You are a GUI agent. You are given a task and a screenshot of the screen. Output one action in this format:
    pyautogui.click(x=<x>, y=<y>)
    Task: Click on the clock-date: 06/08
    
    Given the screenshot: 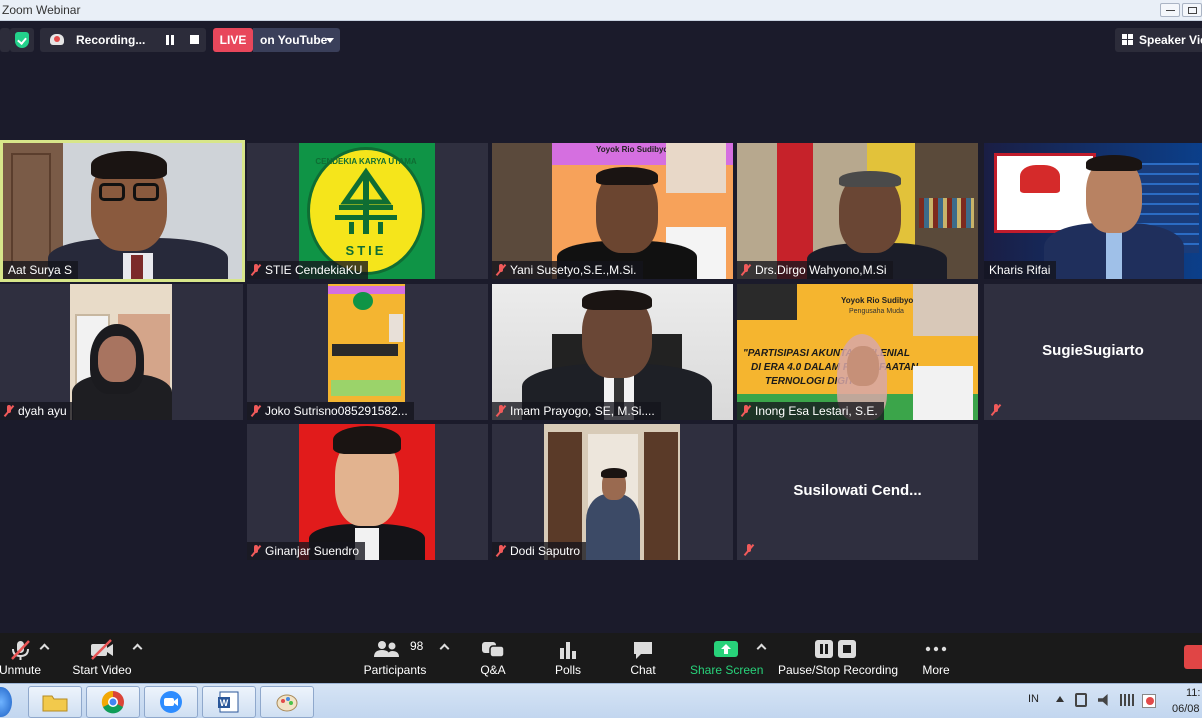 What is the action you would take?
    pyautogui.click(x=1186, y=709)
    